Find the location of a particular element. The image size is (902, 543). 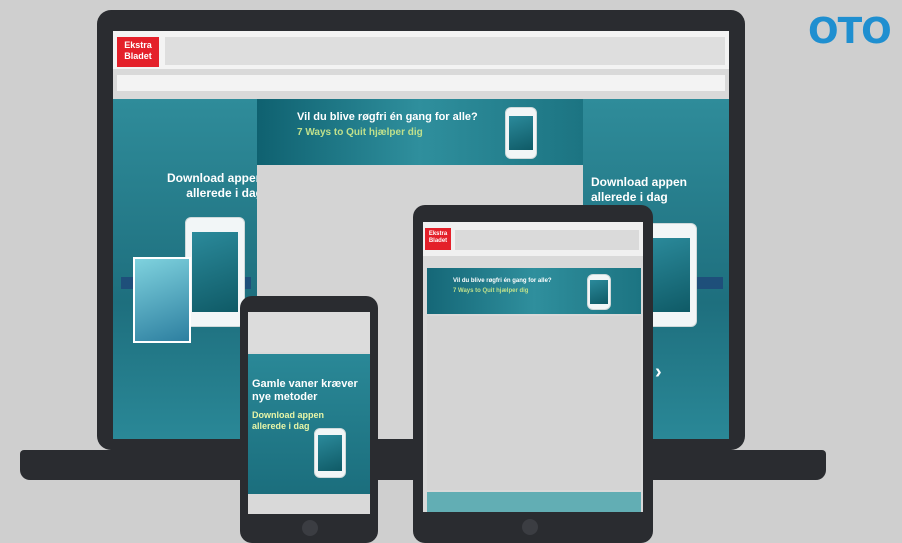

tablet-home-button is located at coordinates (530, 527).